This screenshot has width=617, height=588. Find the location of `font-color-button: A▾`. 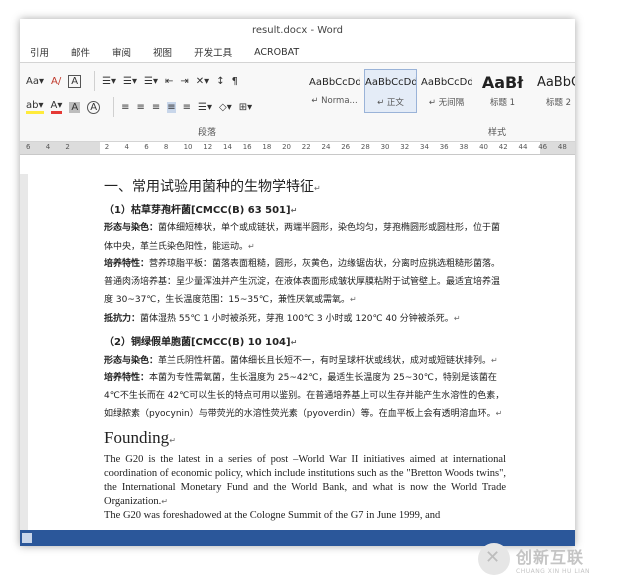

font-color-button: A▾ is located at coordinates (56, 107).